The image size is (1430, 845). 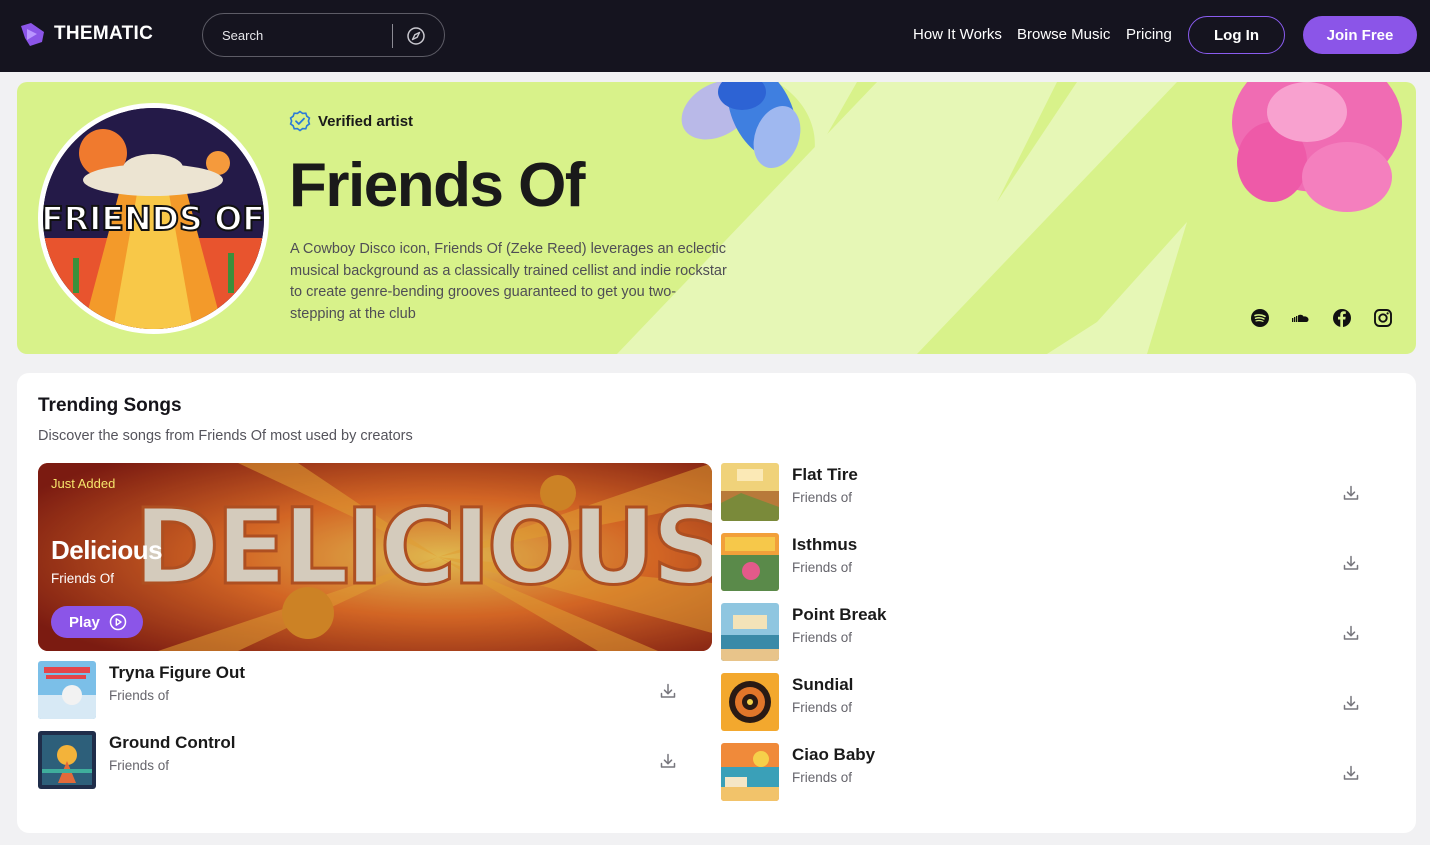 What do you see at coordinates (177, 672) in the screenshot?
I see `song-title: Tryna Figure Out` at bounding box center [177, 672].